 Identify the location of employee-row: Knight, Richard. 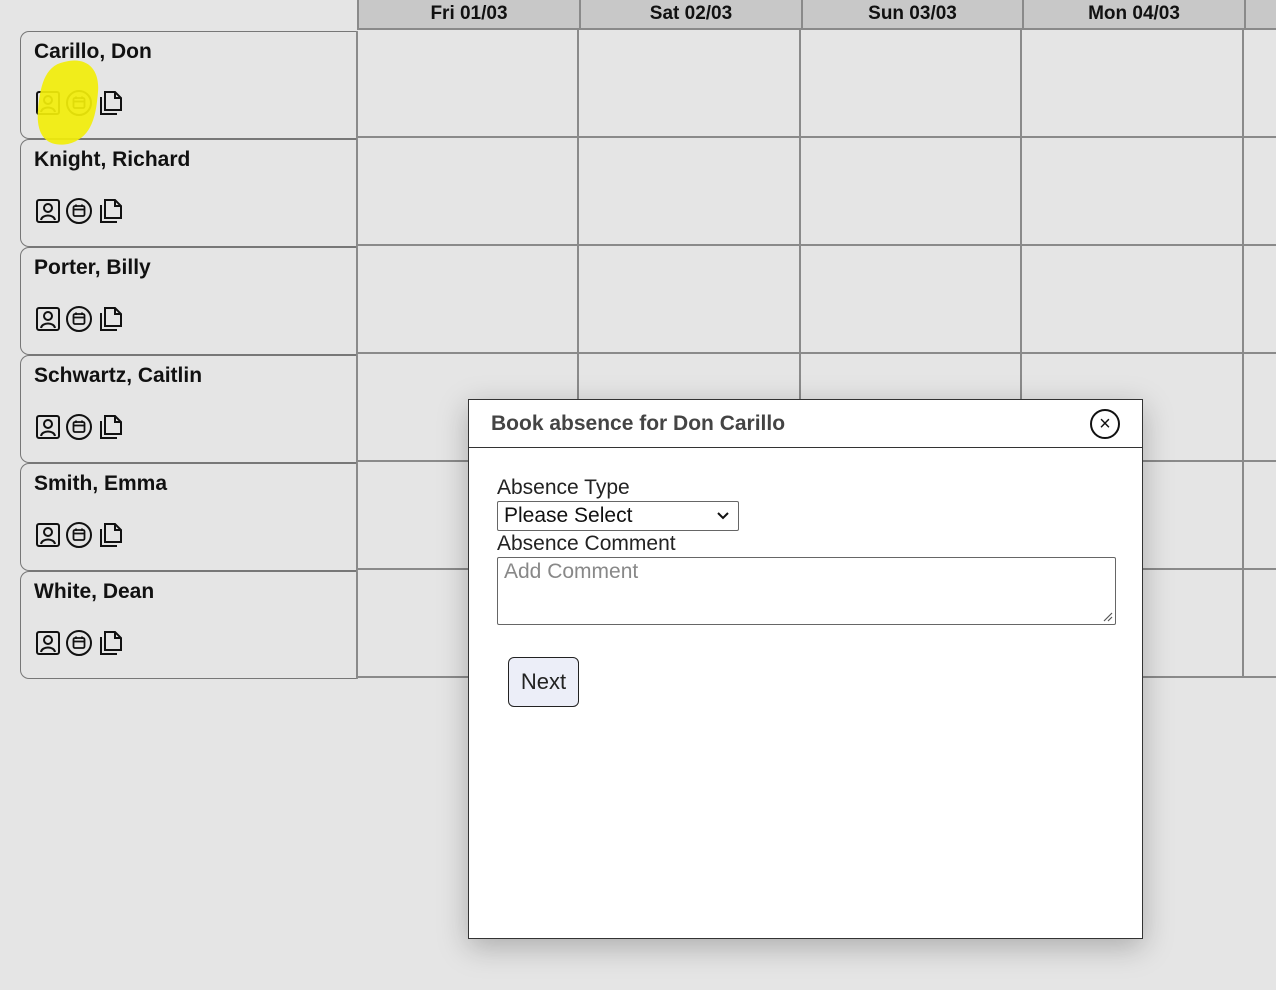
(189, 193).